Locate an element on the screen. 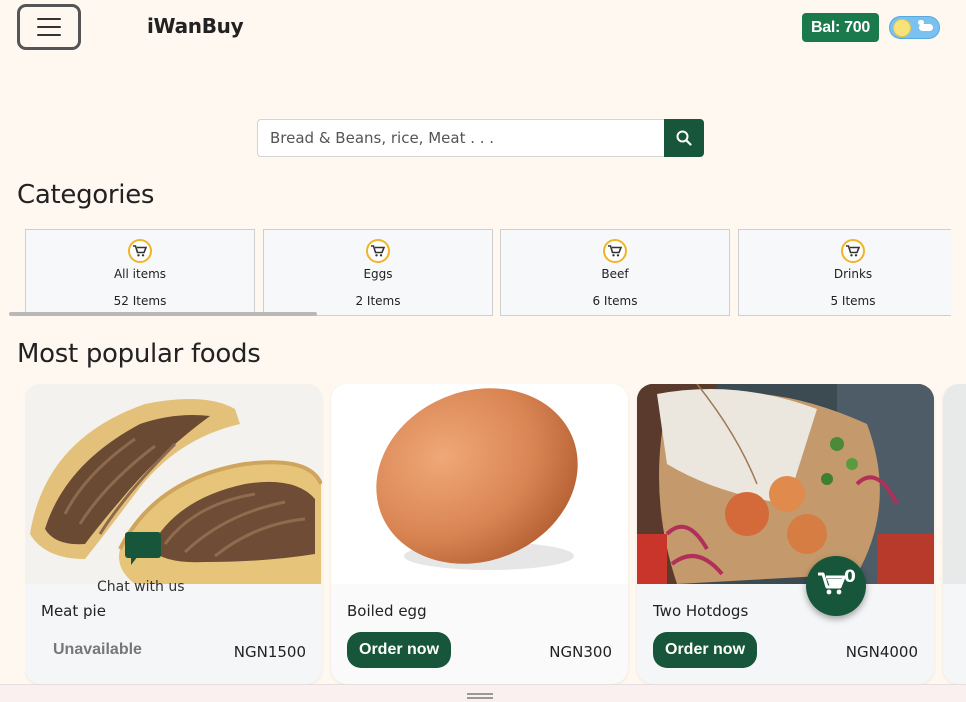 This screenshot has height=702, width=966. category-card-drinks: Drinks 5 Items is located at coordinates (844, 272).